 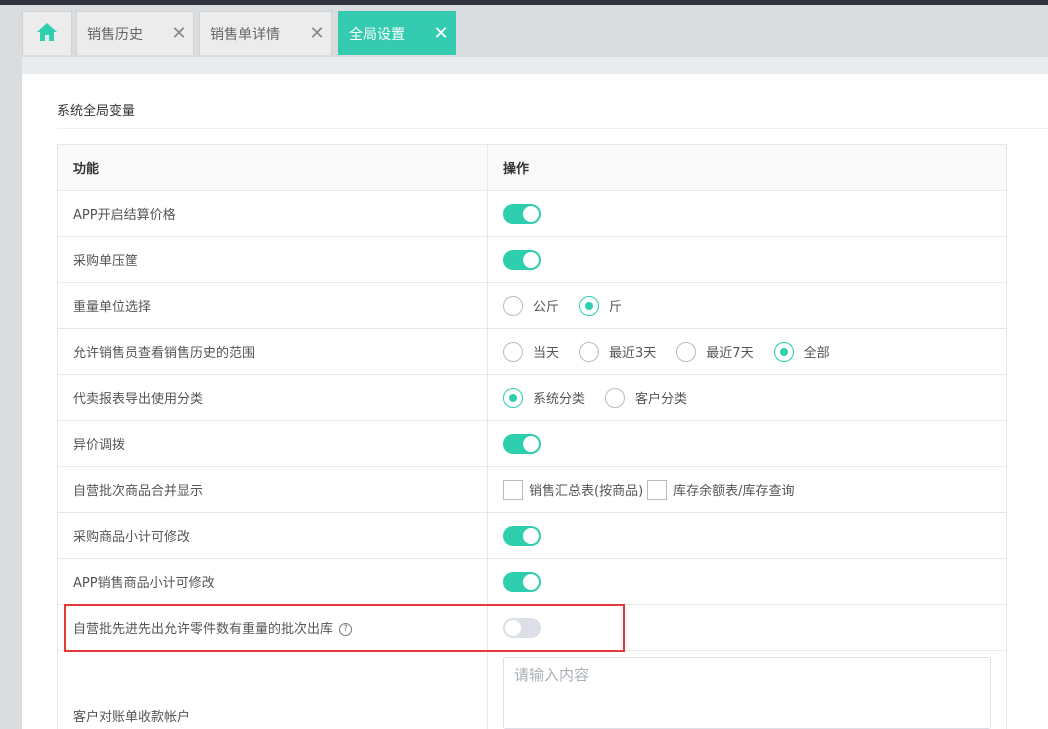 I want to click on table-header-row: 功能 操作, so click(x=532, y=167).